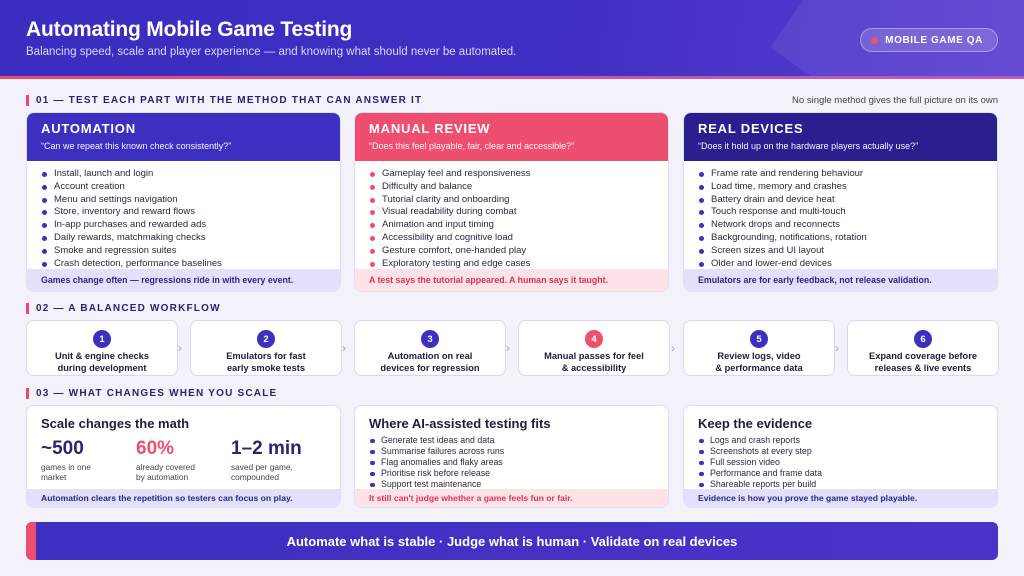 Image resolution: width=1024 pixels, height=576 pixels. I want to click on list-item: Smoke and regression suites, so click(183, 251).